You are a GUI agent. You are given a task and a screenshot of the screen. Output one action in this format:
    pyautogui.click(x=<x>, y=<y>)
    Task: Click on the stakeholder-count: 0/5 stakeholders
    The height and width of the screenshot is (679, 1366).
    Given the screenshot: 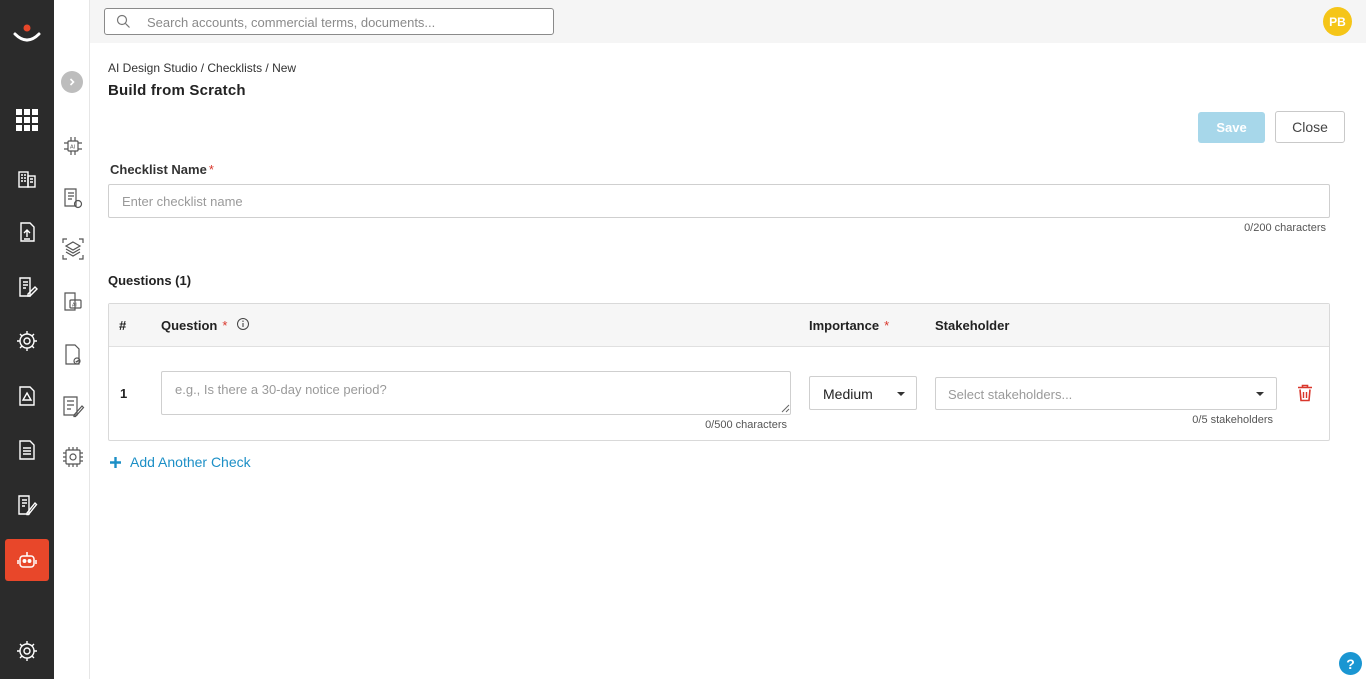 What is the action you would take?
    pyautogui.click(x=1232, y=420)
    